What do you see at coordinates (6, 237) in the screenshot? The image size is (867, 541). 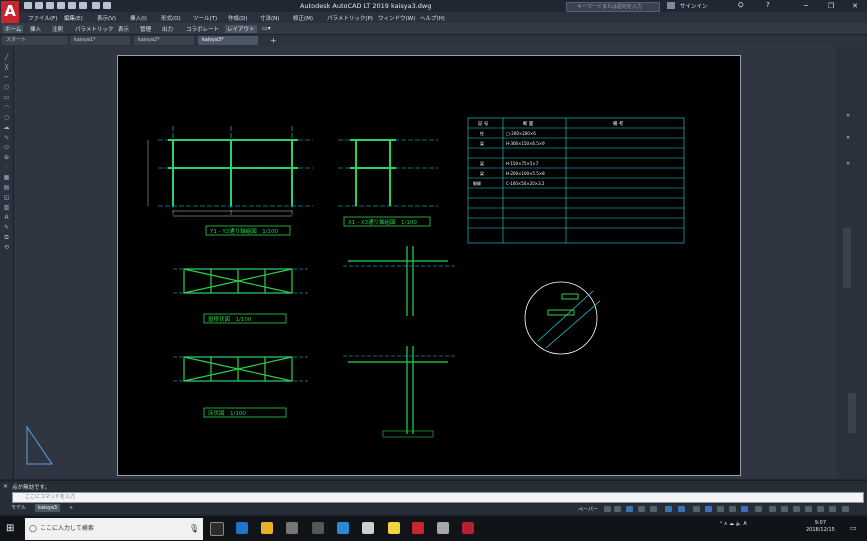 I see `copy-tool-icon: ⧉` at bounding box center [6, 237].